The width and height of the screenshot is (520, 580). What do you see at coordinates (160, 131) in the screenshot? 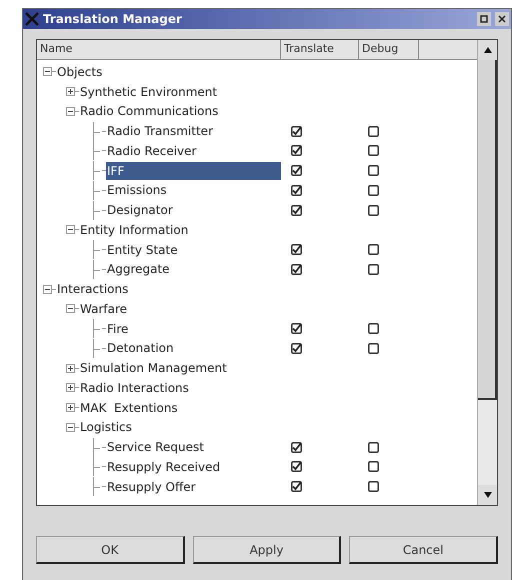
I see `tree-item: Radio Transmitter` at bounding box center [160, 131].